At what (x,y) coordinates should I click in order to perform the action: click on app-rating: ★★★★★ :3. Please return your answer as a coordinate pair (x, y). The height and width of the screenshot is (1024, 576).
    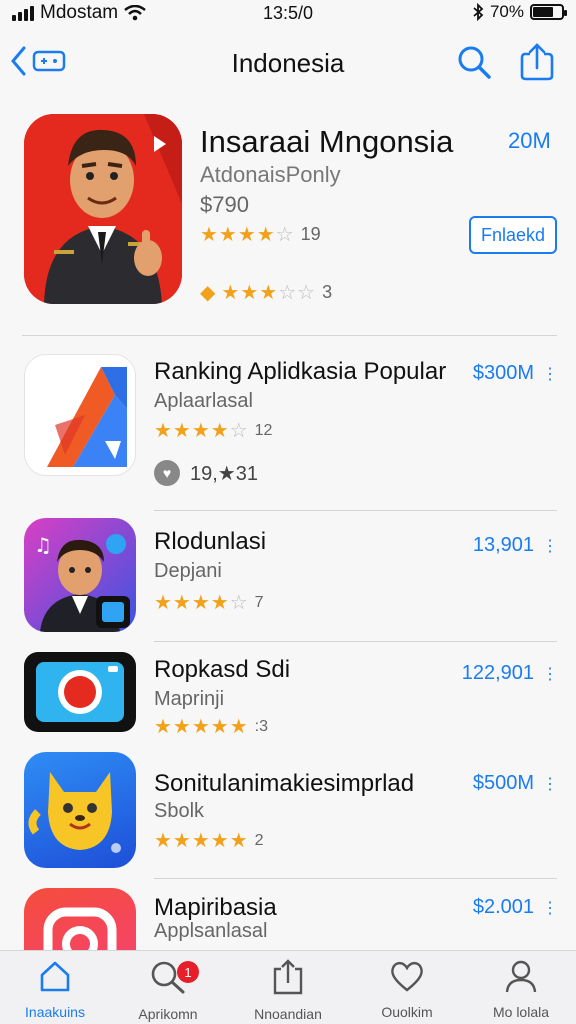
    Looking at the image, I should click on (211, 726).